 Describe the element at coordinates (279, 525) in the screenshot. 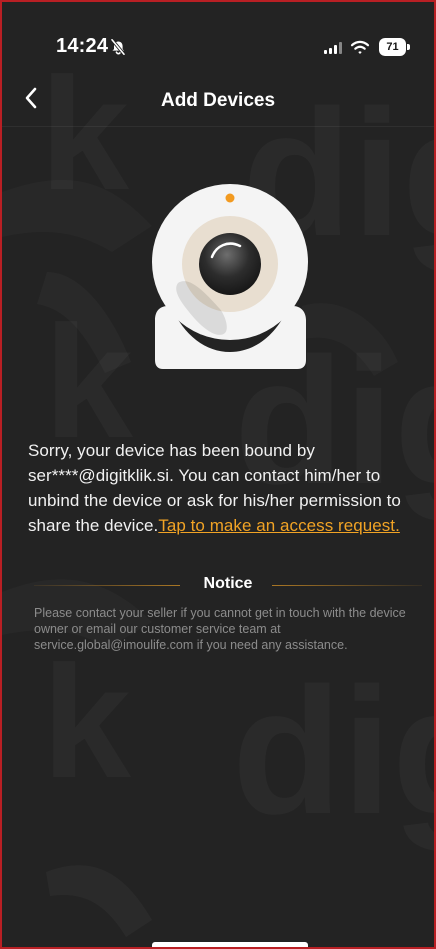

I see `access-request-link: Tap to make an access request.` at that location.